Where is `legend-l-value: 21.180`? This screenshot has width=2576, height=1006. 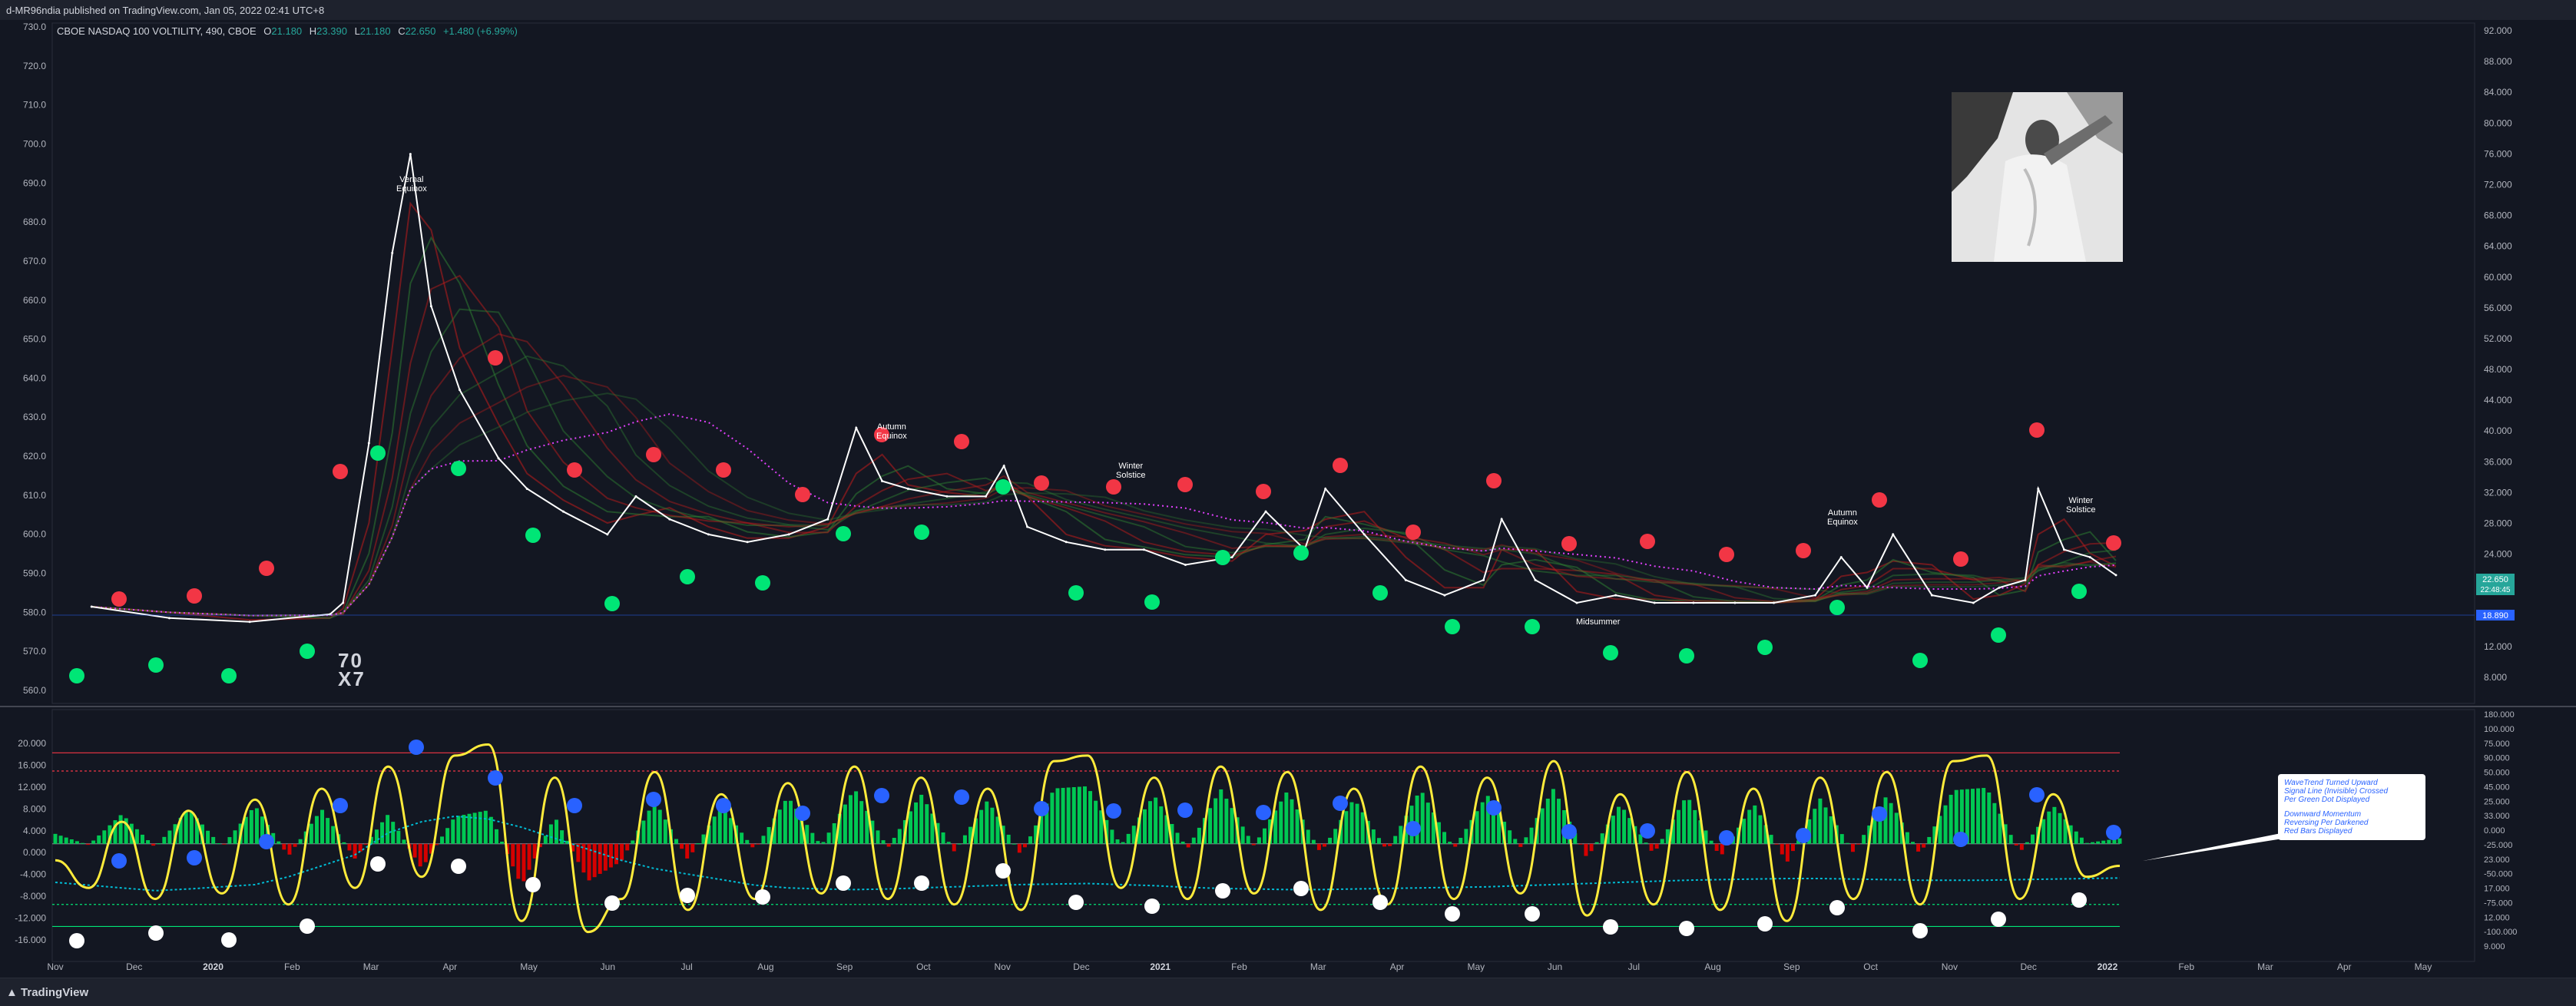
legend-l-value: 21.180 is located at coordinates (375, 31).